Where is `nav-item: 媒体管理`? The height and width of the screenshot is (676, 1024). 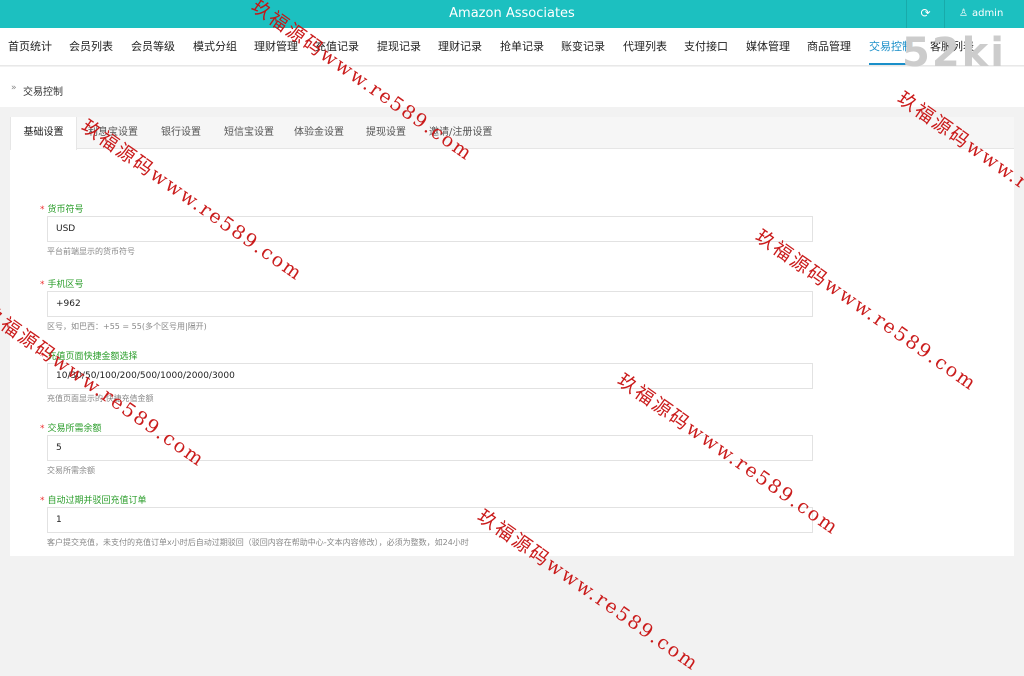 nav-item: 媒体管理 is located at coordinates (768, 46).